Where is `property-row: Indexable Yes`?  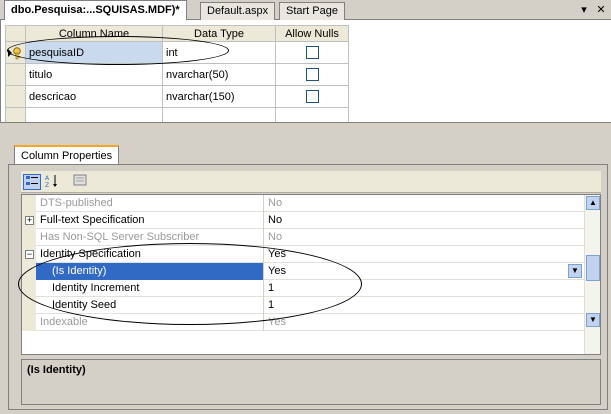
property-row: Indexable Yes is located at coordinates (304, 322).